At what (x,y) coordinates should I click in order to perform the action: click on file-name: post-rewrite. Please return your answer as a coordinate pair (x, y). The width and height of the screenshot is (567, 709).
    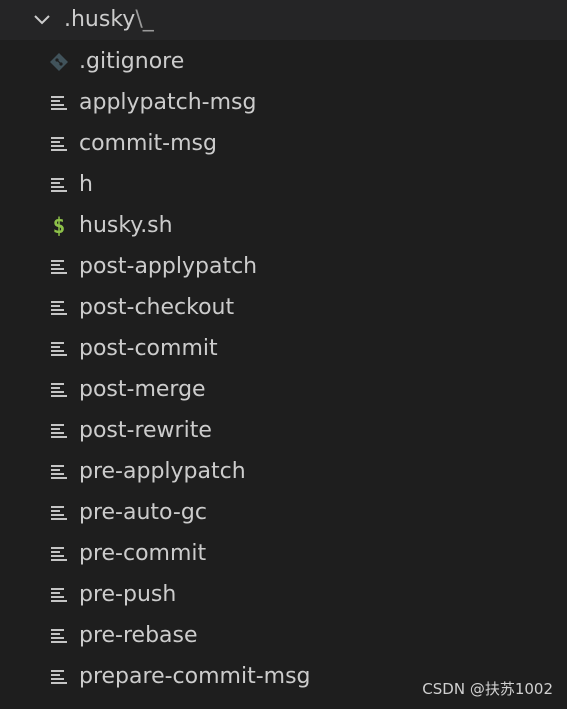
    Looking at the image, I should click on (145, 430).